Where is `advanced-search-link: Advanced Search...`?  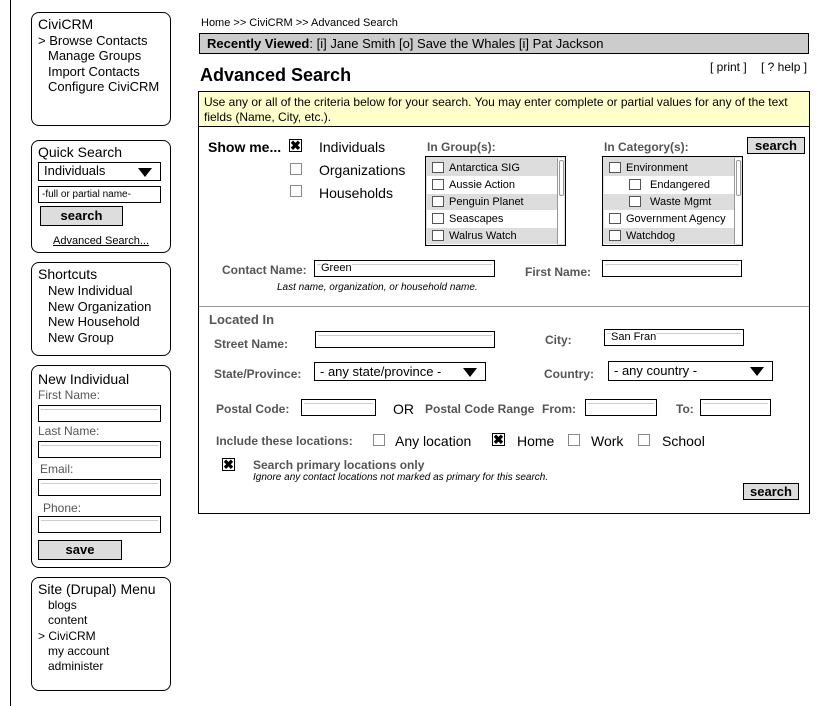 advanced-search-link: Advanced Search... is located at coordinates (101, 241).